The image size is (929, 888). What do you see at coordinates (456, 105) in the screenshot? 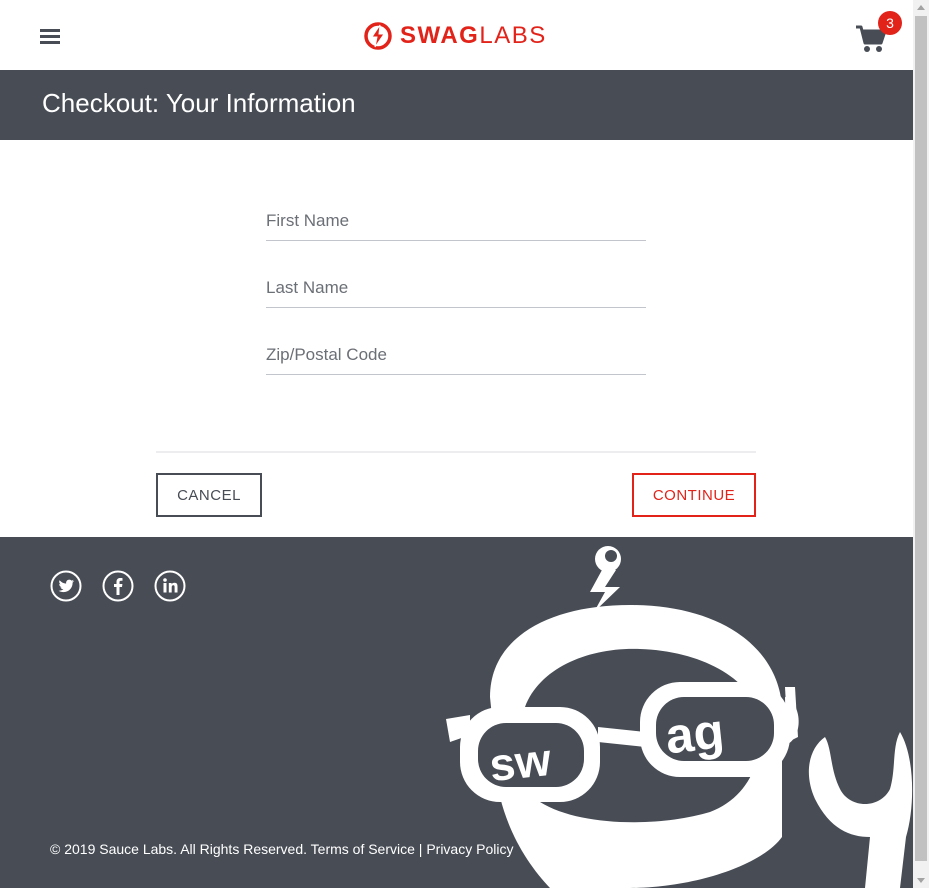
I see `title-bar: Checkout: Your Information` at bounding box center [456, 105].